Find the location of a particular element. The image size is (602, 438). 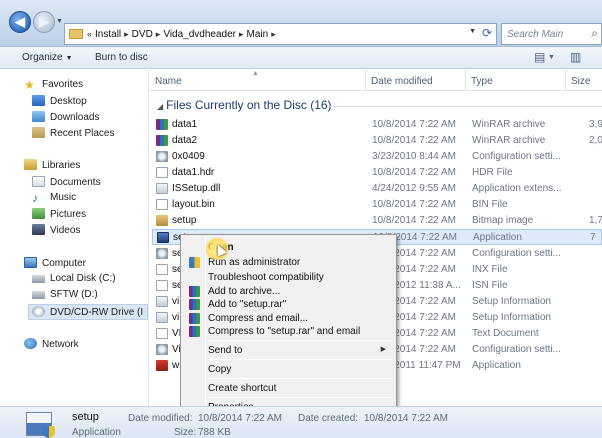

sidebar-item-favorites: ★ Favorites is located at coordinates (53, 85).